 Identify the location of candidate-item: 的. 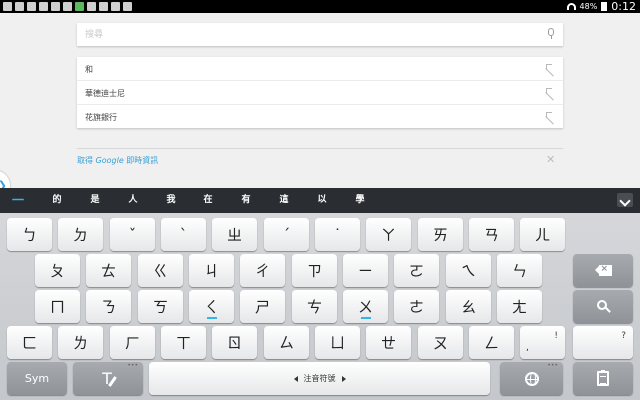
(57, 200).